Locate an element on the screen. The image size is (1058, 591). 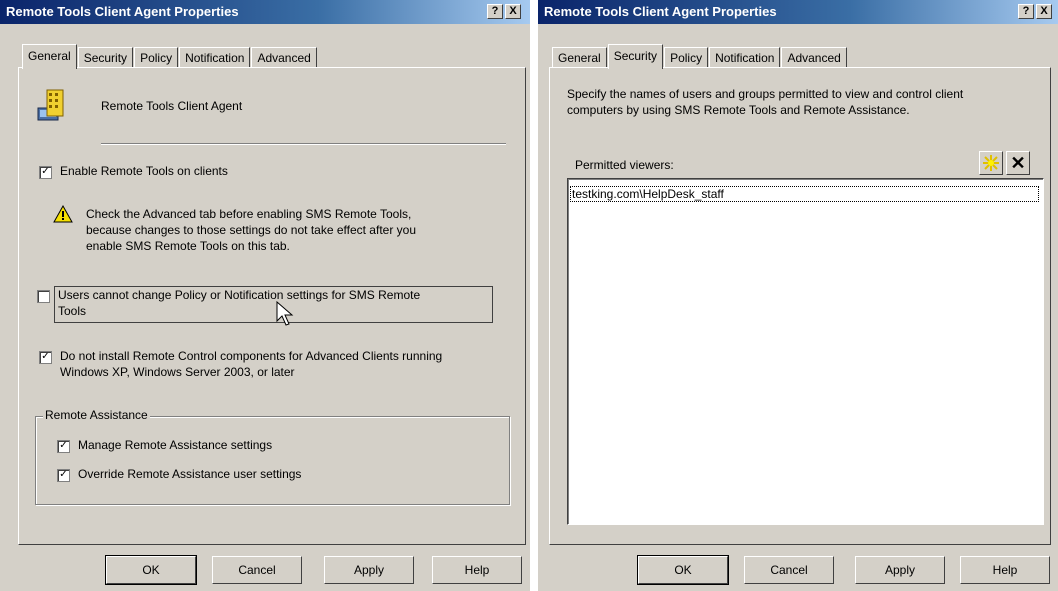
permitted-viewers-label: Permitted viewers: is located at coordinates (624, 165).